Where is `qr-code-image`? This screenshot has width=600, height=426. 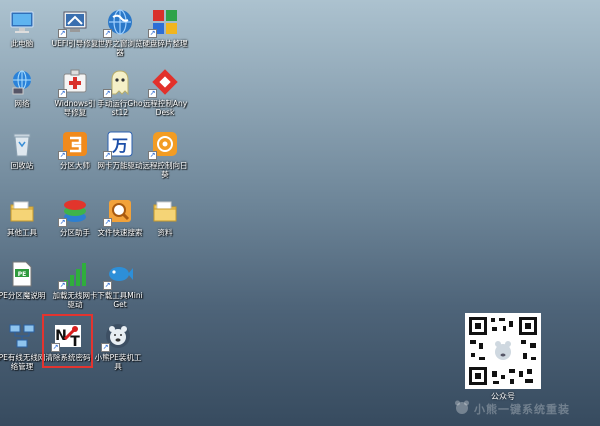 qr-code-image is located at coordinates (503, 351).